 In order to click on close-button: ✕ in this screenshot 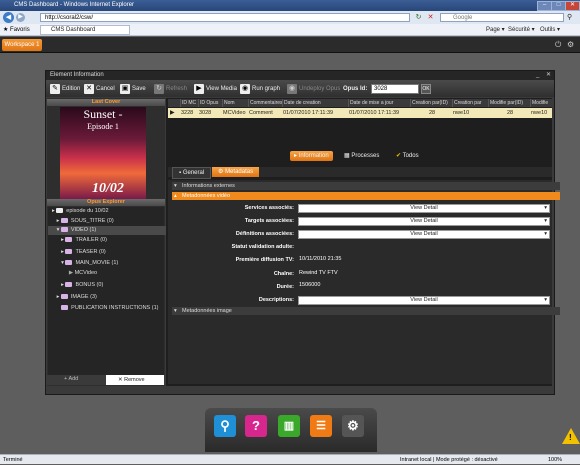, I will do `click(572, 6)`.